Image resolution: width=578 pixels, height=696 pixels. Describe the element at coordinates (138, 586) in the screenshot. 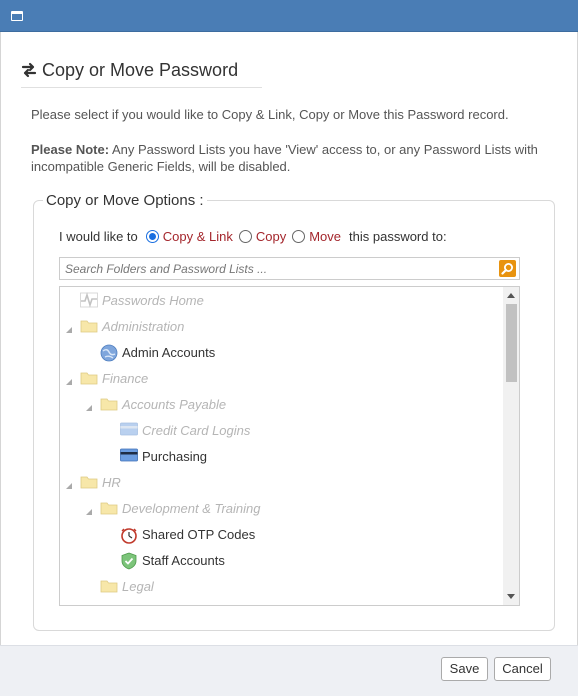

I see `tree-item-label: Legal` at that location.